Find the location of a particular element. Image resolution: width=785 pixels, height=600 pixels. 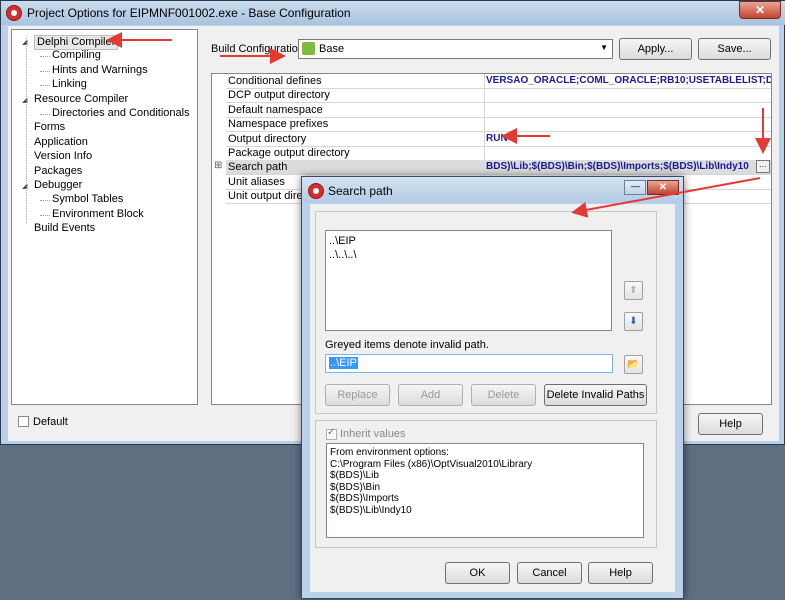

arrow-to-search-path-dialog is located at coordinates (666, 197).